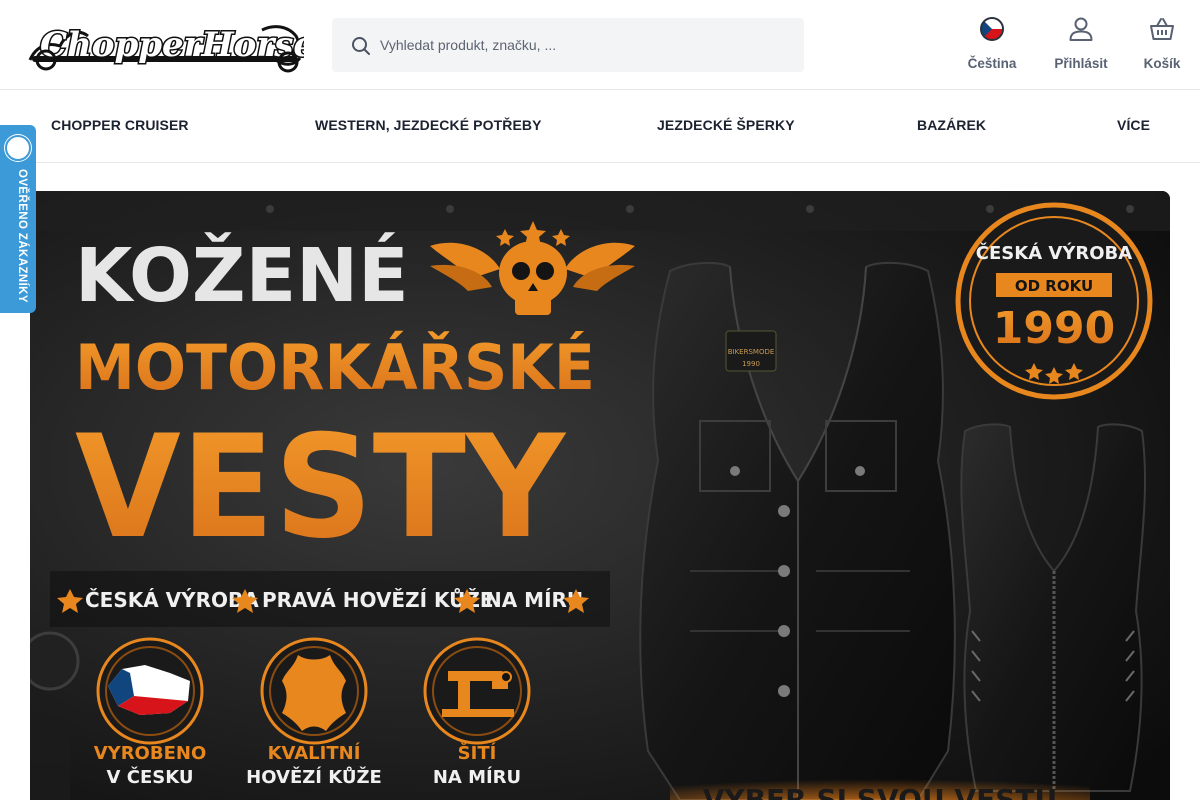 Image resolution: width=1200 pixels, height=800 pixels. What do you see at coordinates (1133, 125) in the screenshot?
I see `nav-item-vice: VÍCE` at bounding box center [1133, 125].